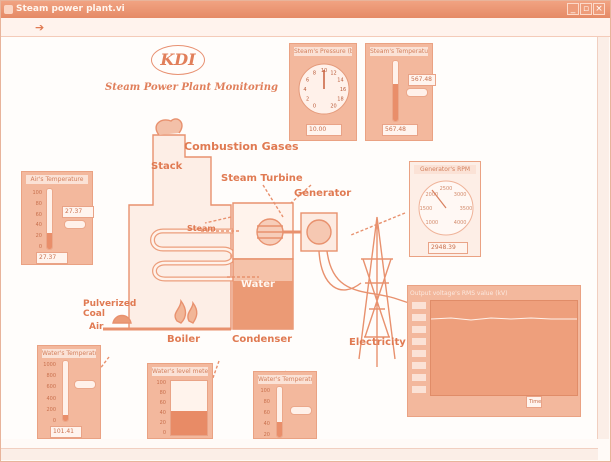 The width and height of the screenshot is (611, 462). Describe the element at coordinates (314, 74) in the screenshot. I see `dial-tick-label: 8` at that location.